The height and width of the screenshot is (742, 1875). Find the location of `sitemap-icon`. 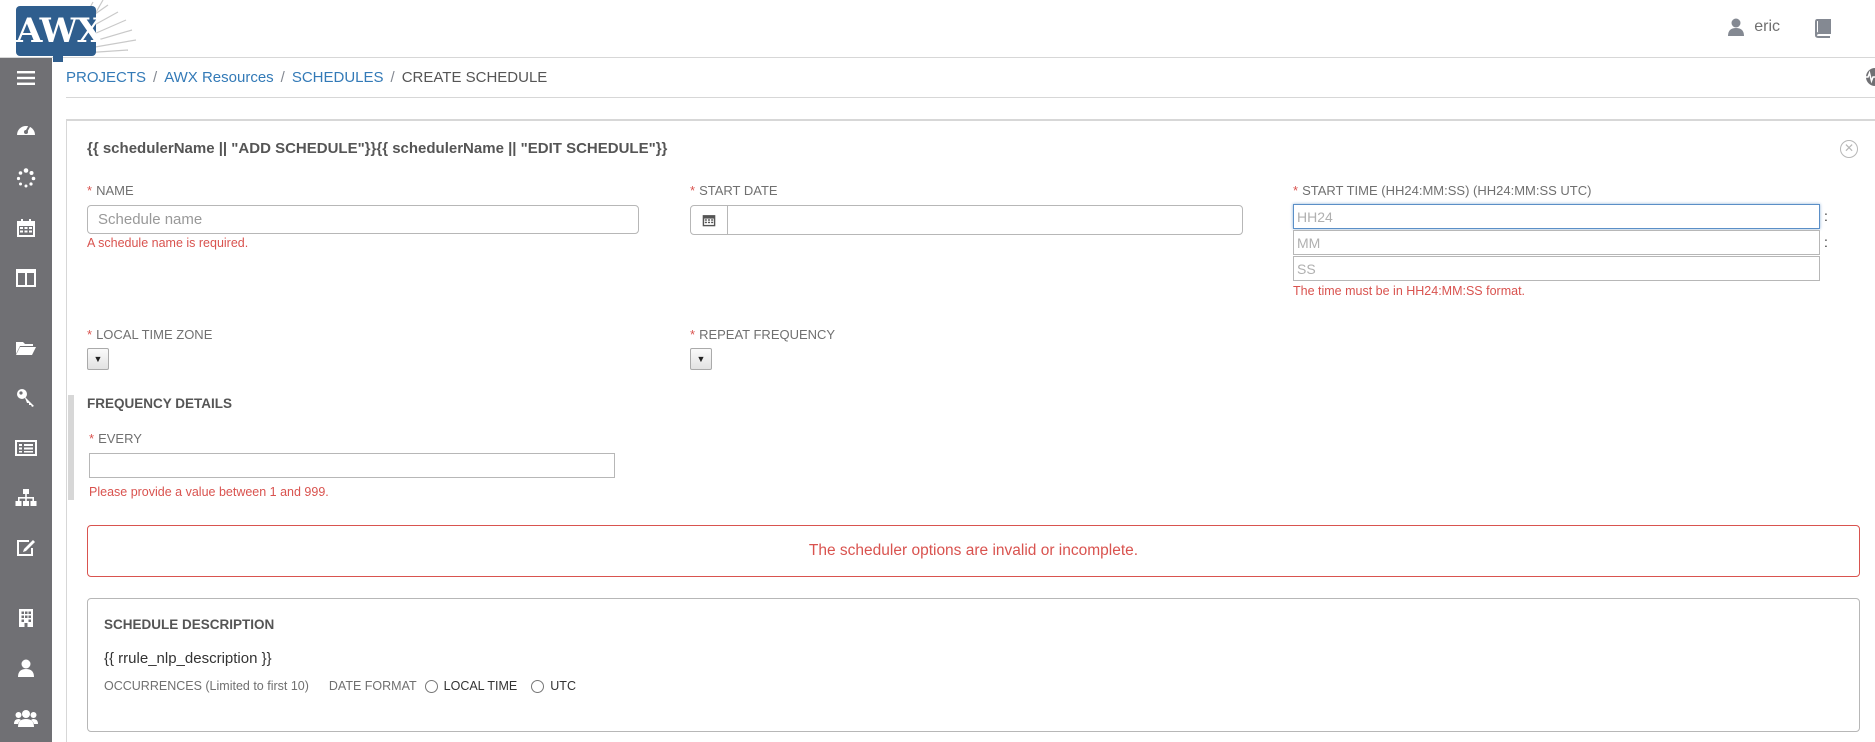

sitemap-icon is located at coordinates (26, 498).